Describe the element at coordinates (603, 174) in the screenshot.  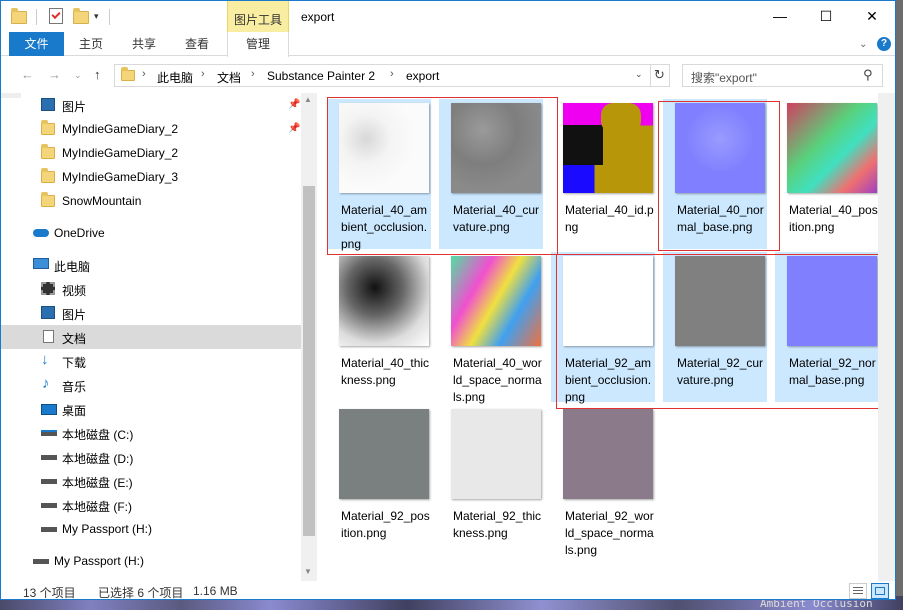
I see `file-tile: Material_40_id.png` at that location.